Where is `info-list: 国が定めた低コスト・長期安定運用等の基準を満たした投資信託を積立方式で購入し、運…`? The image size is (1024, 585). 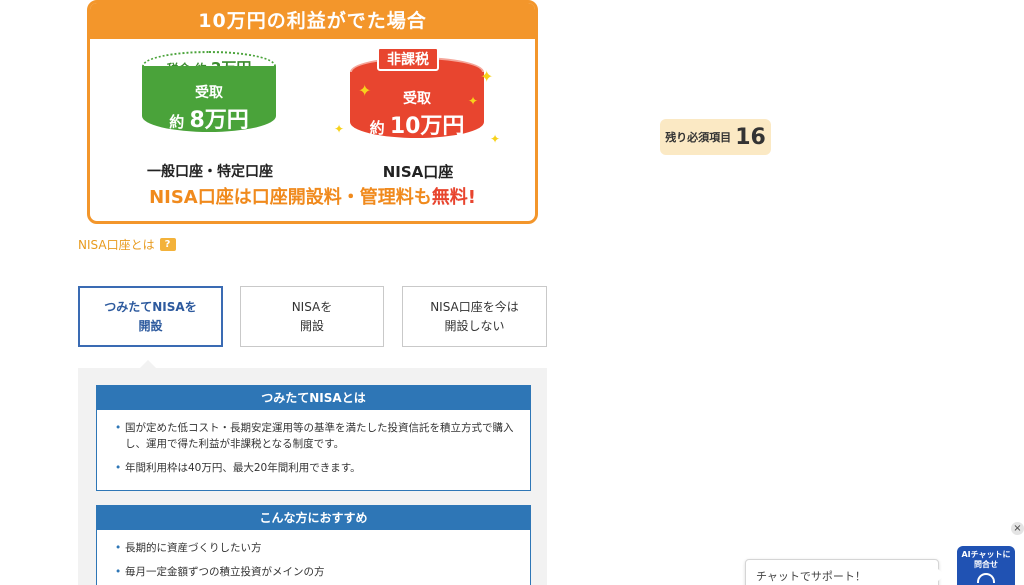
info-list: 国が定めた低コスト・長期安定運用等の基準を満たした投資信託を積立方式で購入し、運… is located at coordinates (313, 450).